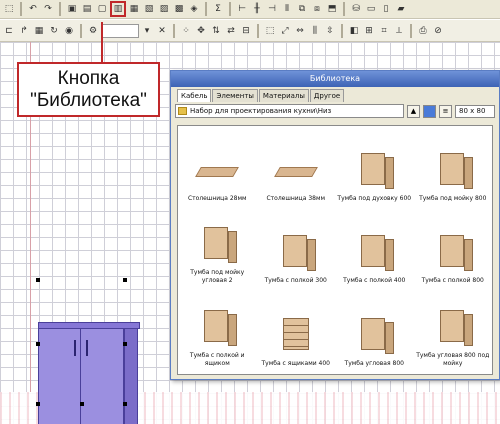  What do you see at coordinates (327, 95) in the screenshot?
I see `library-tab: Другое` at bounding box center [327, 95].